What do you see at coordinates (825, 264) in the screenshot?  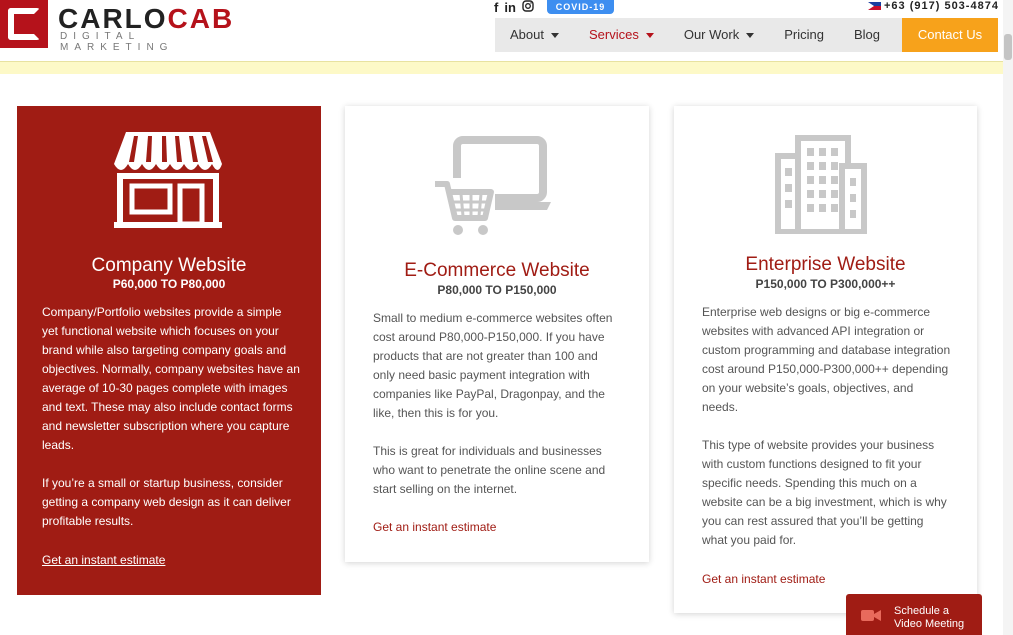 I see `card-title: Enterprise Website` at bounding box center [825, 264].